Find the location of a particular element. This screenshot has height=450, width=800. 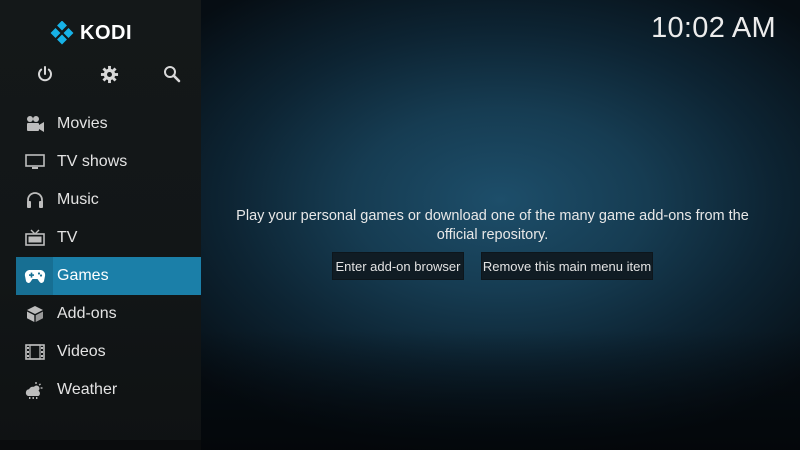

menu-item-movies: Movies is located at coordinates (108, 124).